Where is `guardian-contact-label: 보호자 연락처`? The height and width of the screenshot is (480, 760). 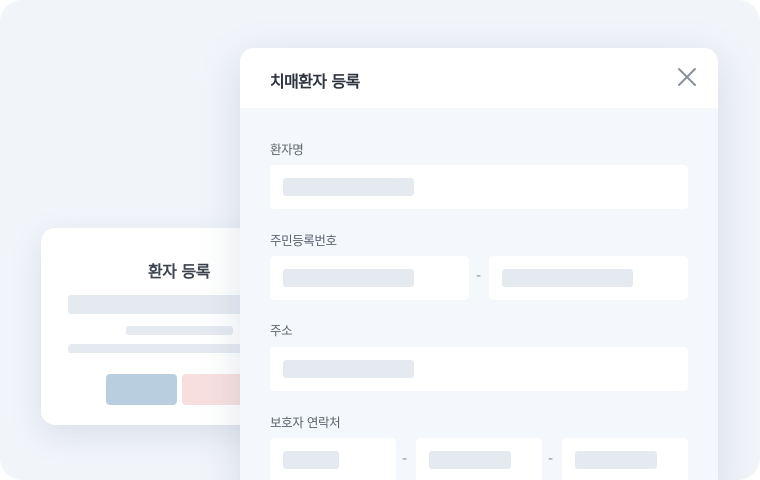
guardian-contact-label: 보호자 연락처 is located at coordinates (305, 422).